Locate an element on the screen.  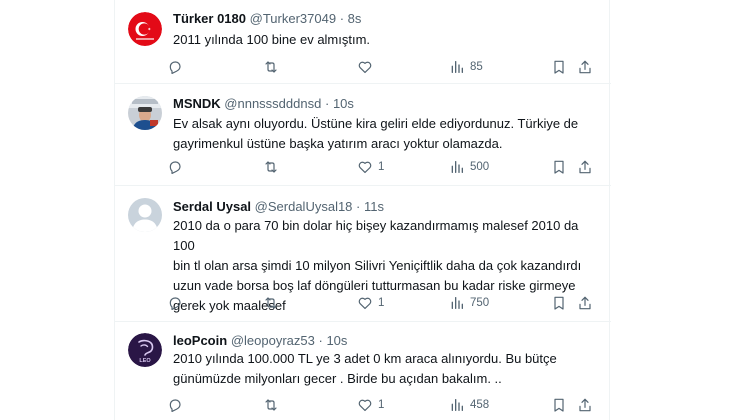
views-button: 750 is located at coordinates (469, 303).